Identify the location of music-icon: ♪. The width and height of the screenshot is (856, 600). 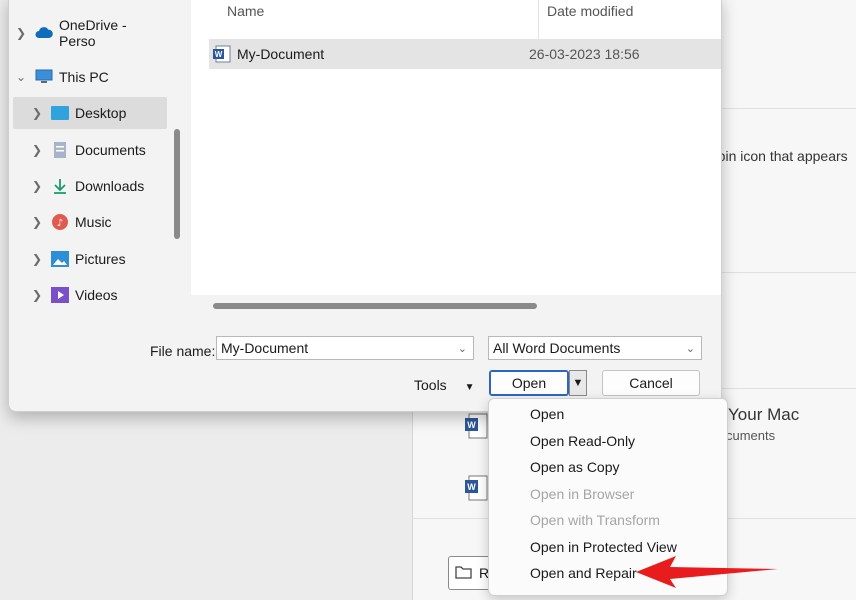
(60, 222).